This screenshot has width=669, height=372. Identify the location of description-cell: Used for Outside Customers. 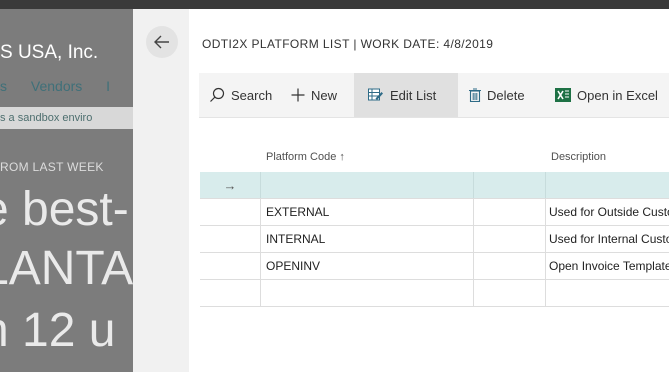
(609, 212).